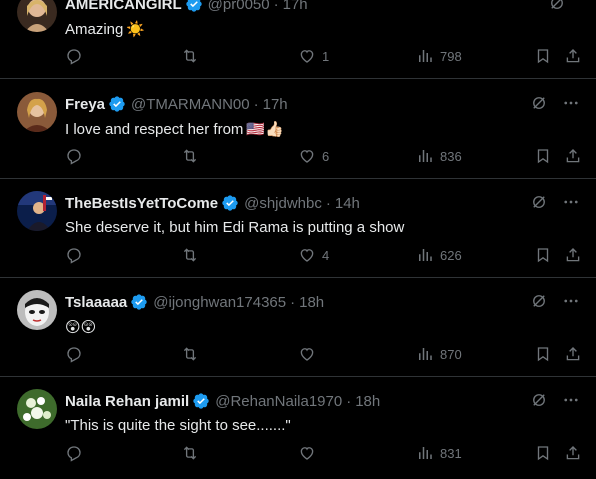  Describe the element at coordinates (451, 453) in the screenshot. I see `views-count: 831` at that location.